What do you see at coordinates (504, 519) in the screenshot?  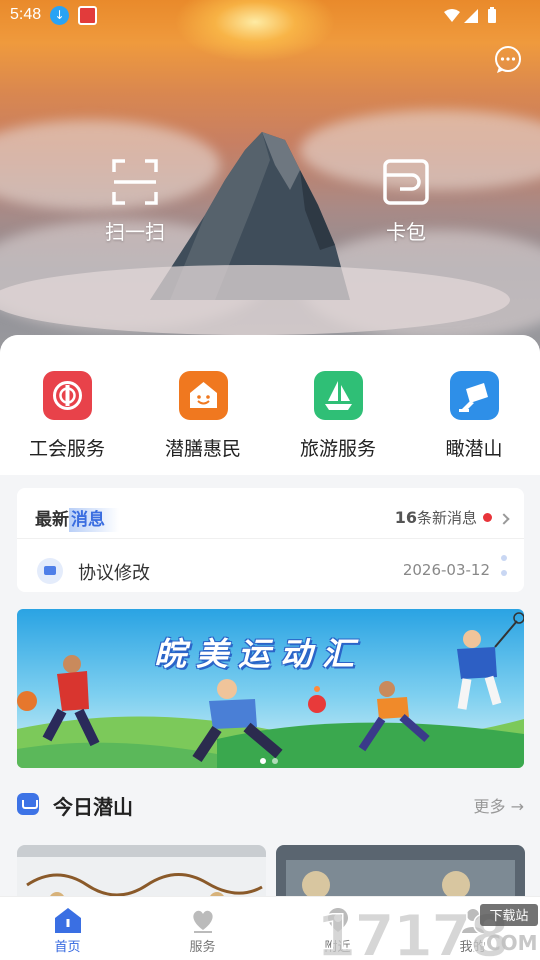 I see `chevron-right-icon` at bounding box center [504, 519].